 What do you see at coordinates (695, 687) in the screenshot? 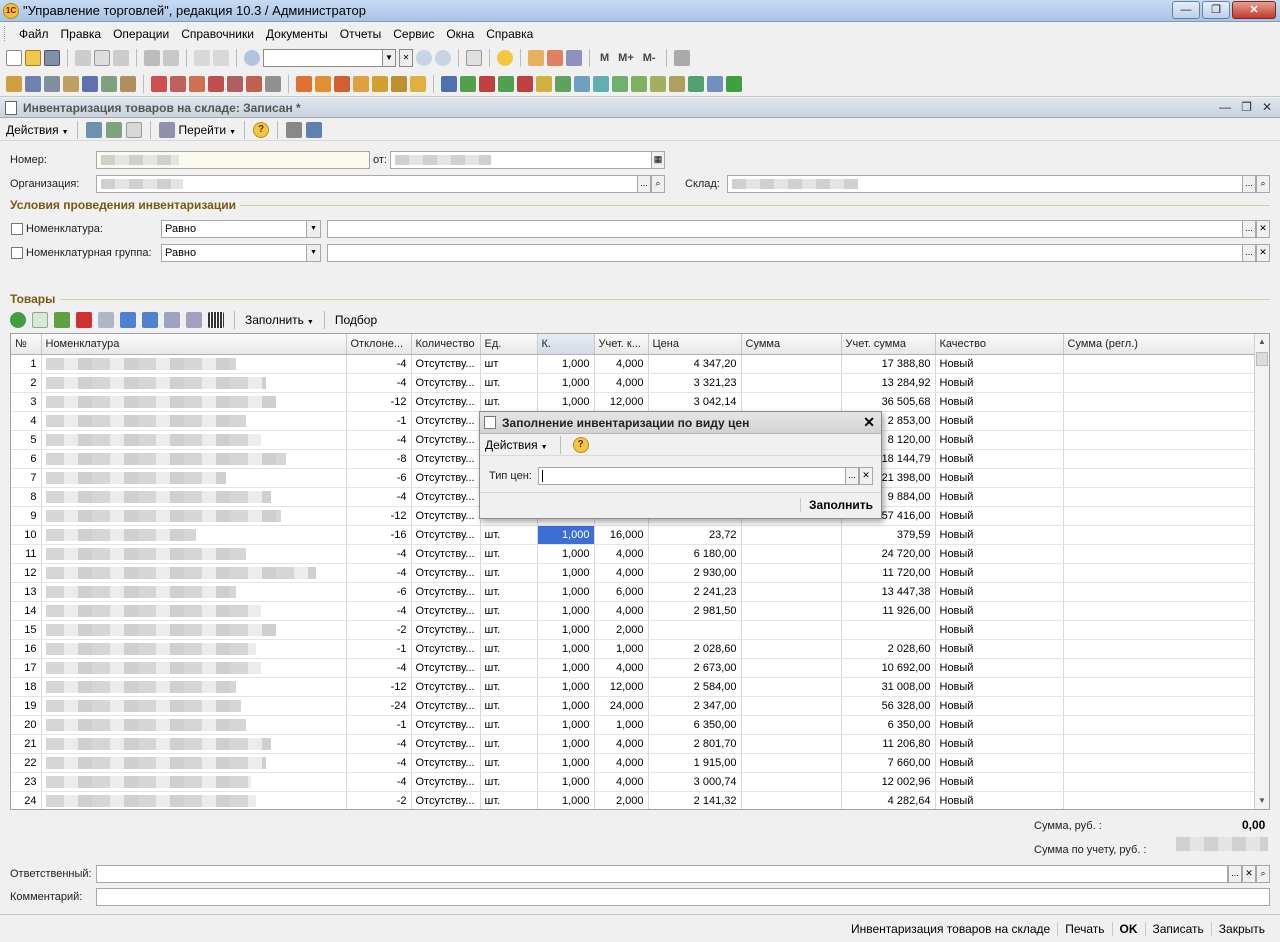
I see `row-price: 2 584,00` at bounding box center [695, 687].